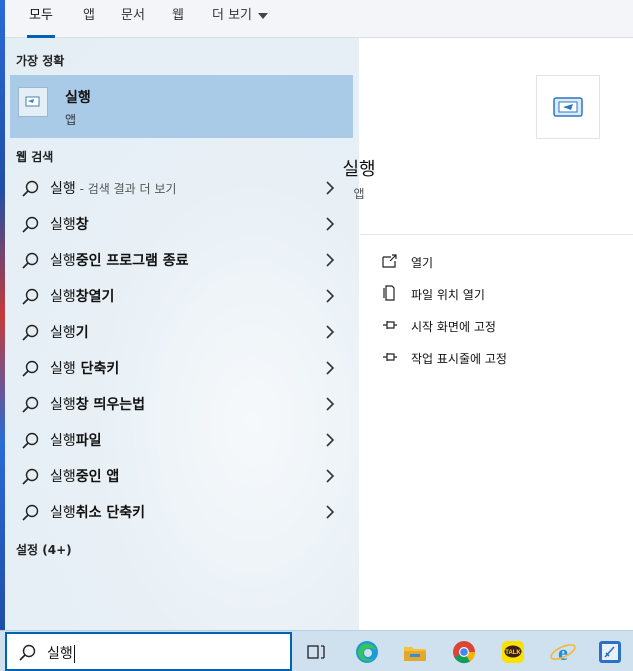 Image resolution: width=633 pixels, height=671 pixels. Describe the element at coordinates (359, 169) in the screenshot. I see `detail-title: 실행` at that location.